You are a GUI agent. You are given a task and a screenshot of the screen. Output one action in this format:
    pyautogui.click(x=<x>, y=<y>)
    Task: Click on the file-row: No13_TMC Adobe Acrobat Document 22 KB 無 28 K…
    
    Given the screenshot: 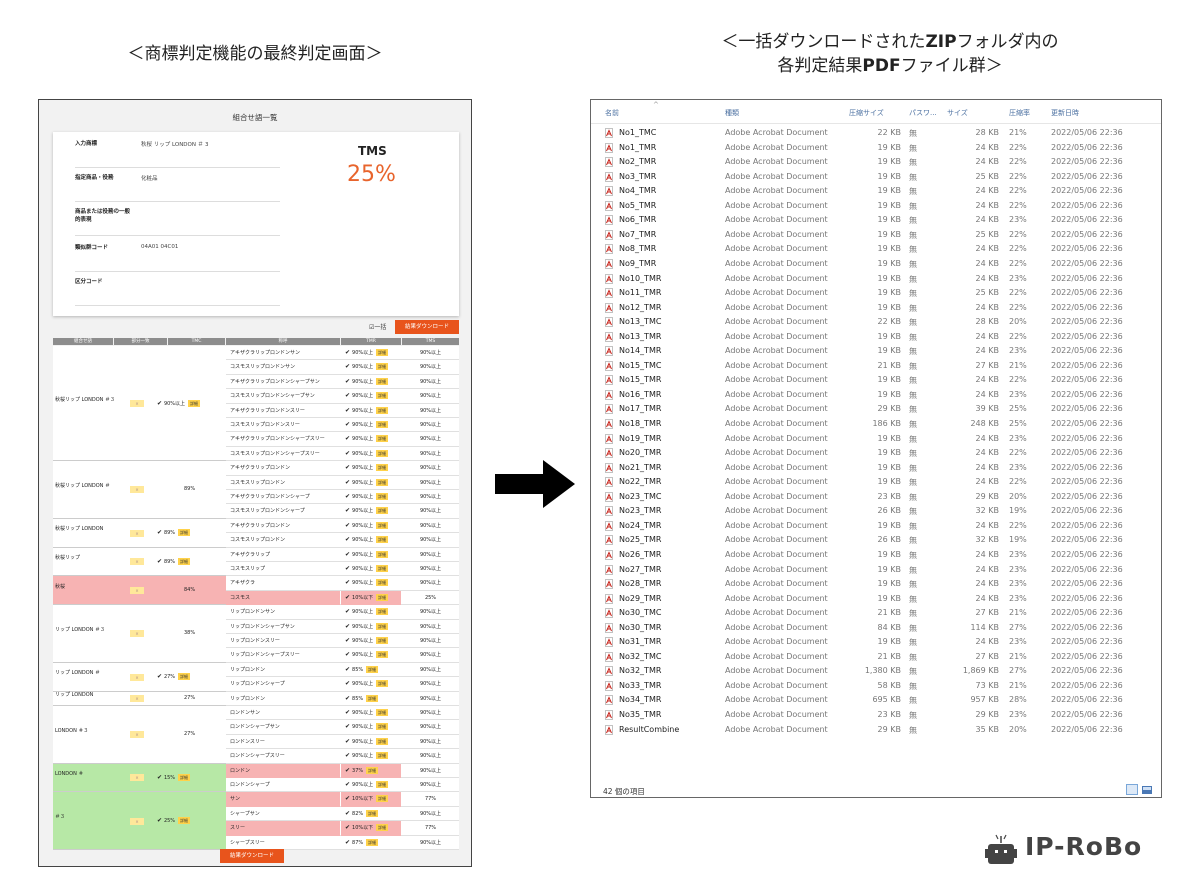 What is the action you would take?
    pyautogui.click(x=876, y=322)
    